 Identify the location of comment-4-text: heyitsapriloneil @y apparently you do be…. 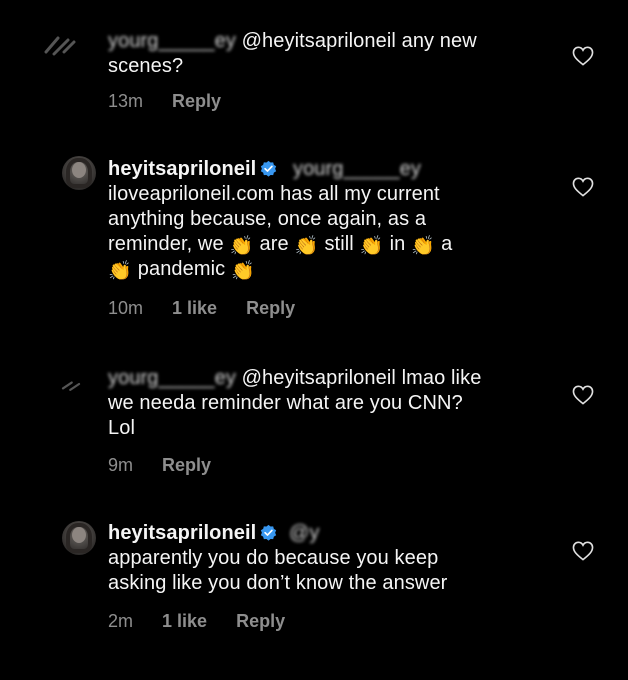
(328, 558).